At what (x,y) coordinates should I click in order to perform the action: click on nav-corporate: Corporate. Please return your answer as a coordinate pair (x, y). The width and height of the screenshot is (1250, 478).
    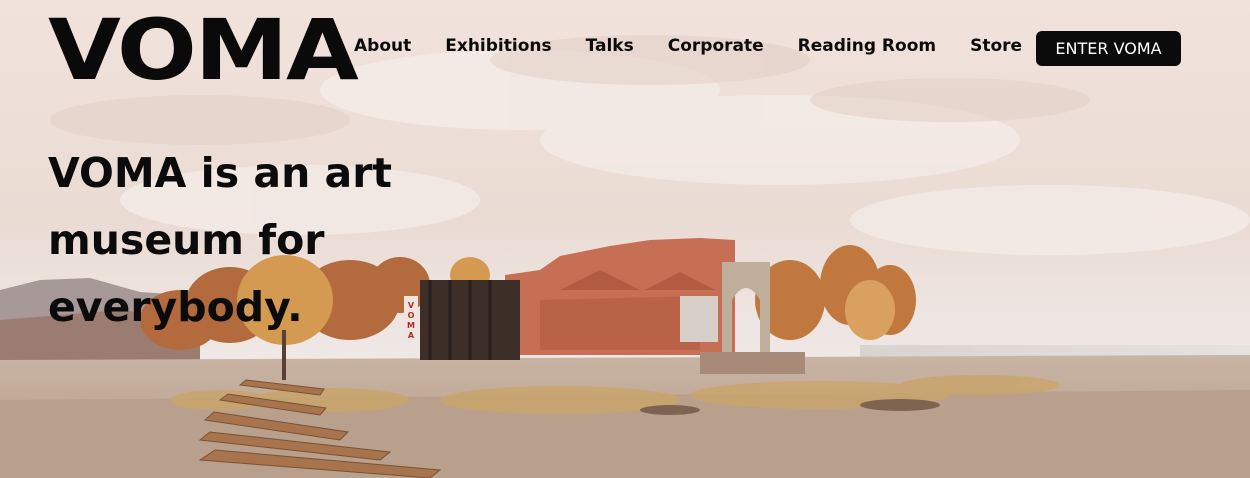
    Looking at the image, I should click on (716, 46).